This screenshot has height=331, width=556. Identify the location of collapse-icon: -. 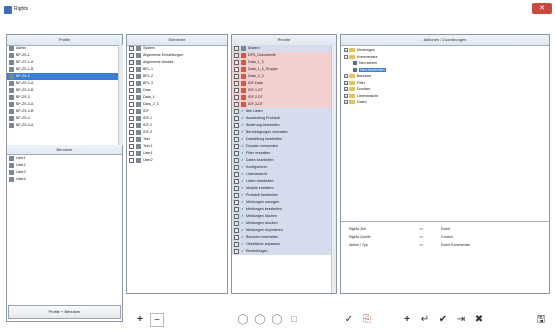
(346, 56).